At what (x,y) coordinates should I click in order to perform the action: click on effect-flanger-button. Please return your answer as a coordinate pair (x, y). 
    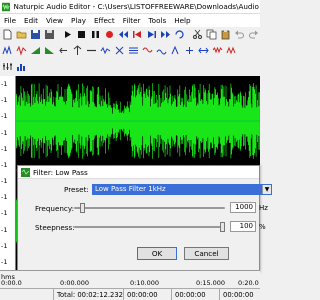
    Looking at the image, I should click on (161, 50).